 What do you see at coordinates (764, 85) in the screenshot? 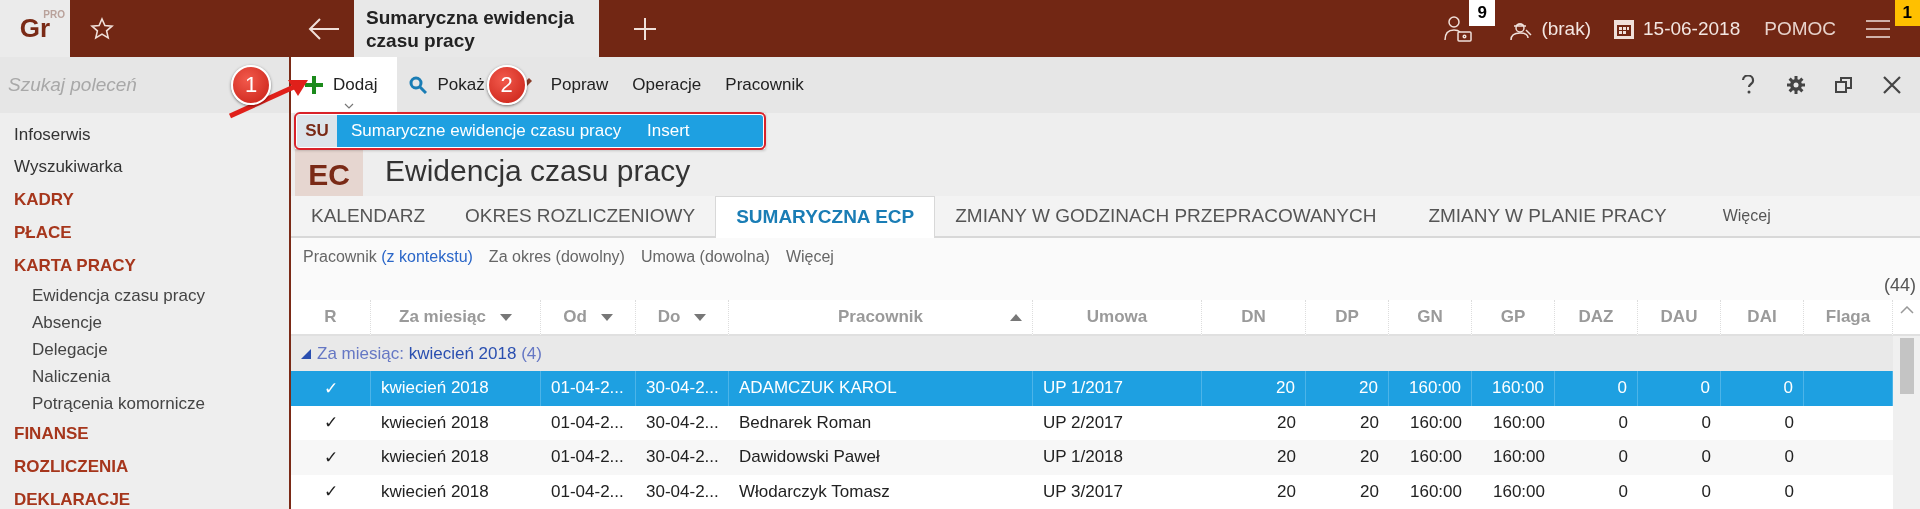
I see `toolbar-button: Pracownik` at bounding box center [764, 85].